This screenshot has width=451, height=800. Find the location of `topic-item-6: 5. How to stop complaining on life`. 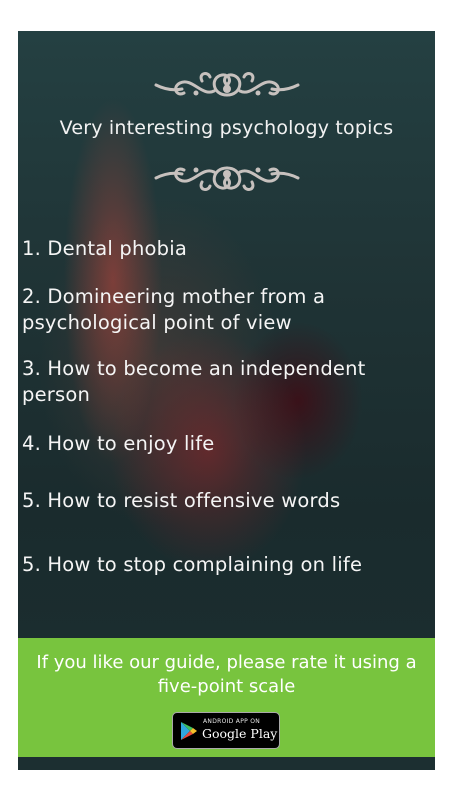

topic-item-6: 5. How to stop complaining on life is located at coordinates (224, 565).